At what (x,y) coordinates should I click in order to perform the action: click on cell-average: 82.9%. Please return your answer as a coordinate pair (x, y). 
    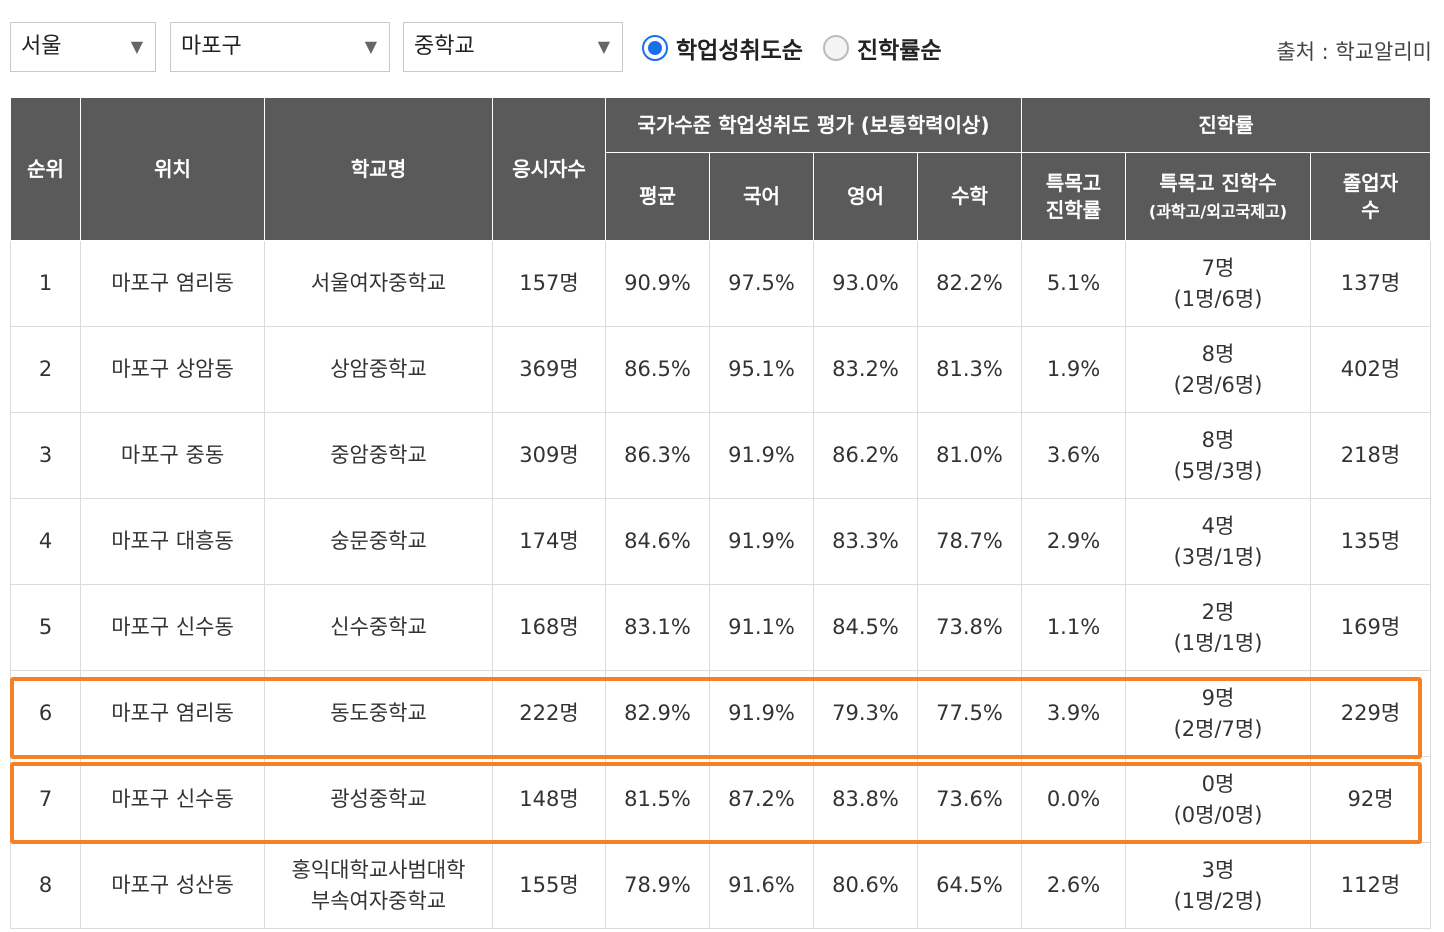
    Looking at the image, I should click on (657, 713).